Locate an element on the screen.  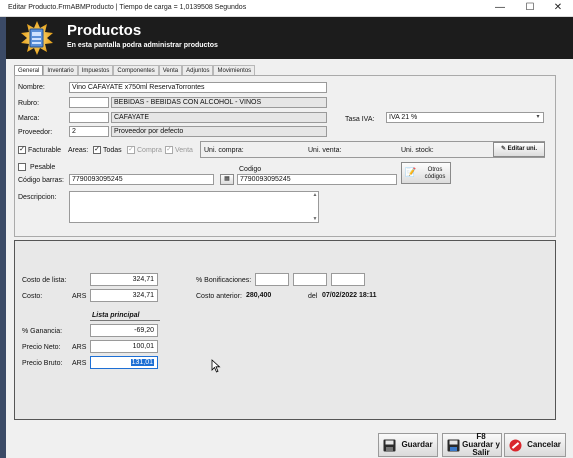
costo-anterior-value: 280,400 is located at coordinates (259, 295).